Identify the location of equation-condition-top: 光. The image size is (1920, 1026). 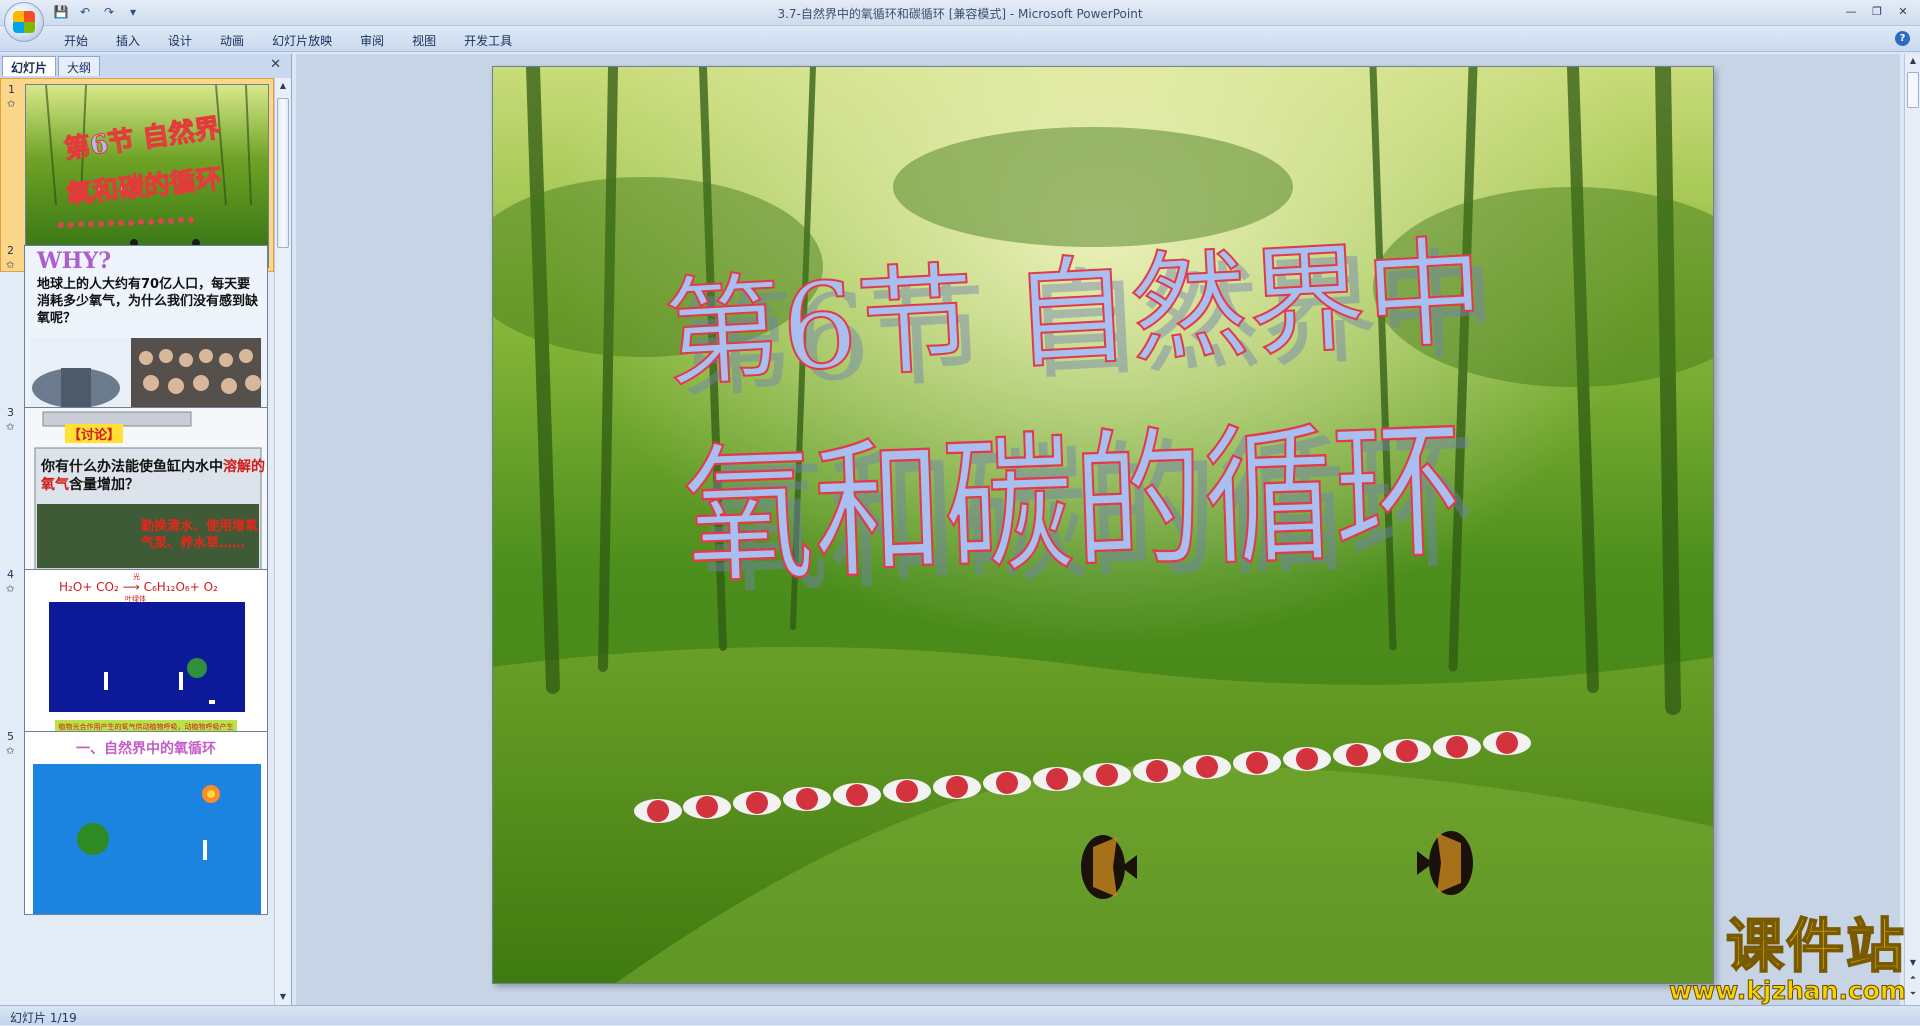
(136, 577).